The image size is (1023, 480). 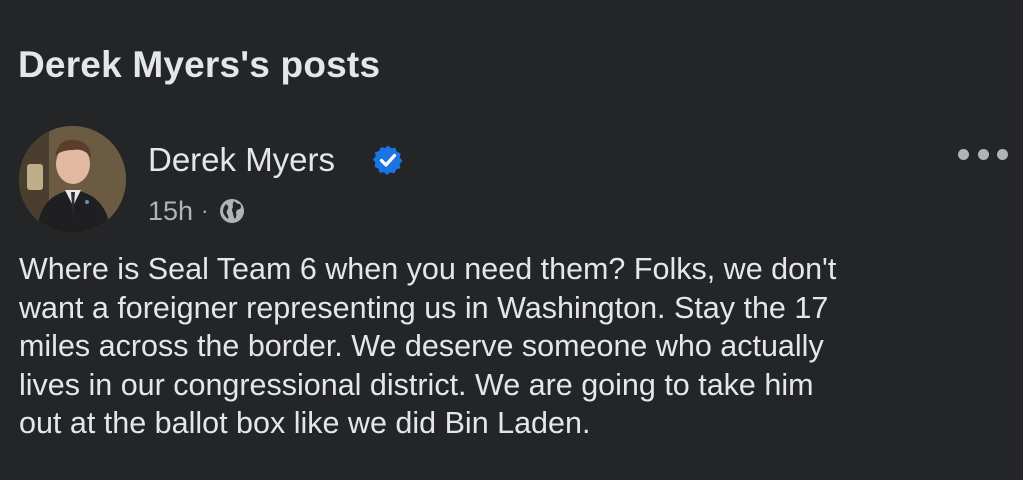 What do you see at coordinates (983, 154) in the screenshot?
I see `more-options-button` at bounding box center [983, 154].